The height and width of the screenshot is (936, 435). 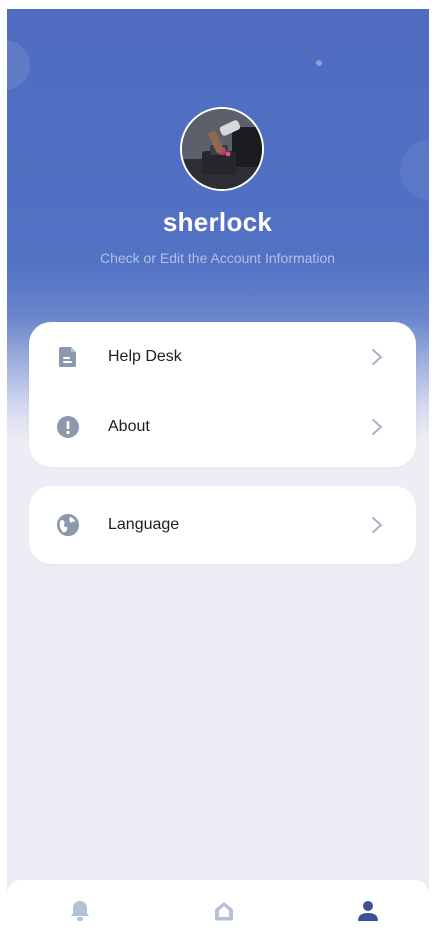 What do you see at coordinates (145, 356) in the screenshot?
I see `menu-item-label: Help Desk` at bounding box center [145, 356].